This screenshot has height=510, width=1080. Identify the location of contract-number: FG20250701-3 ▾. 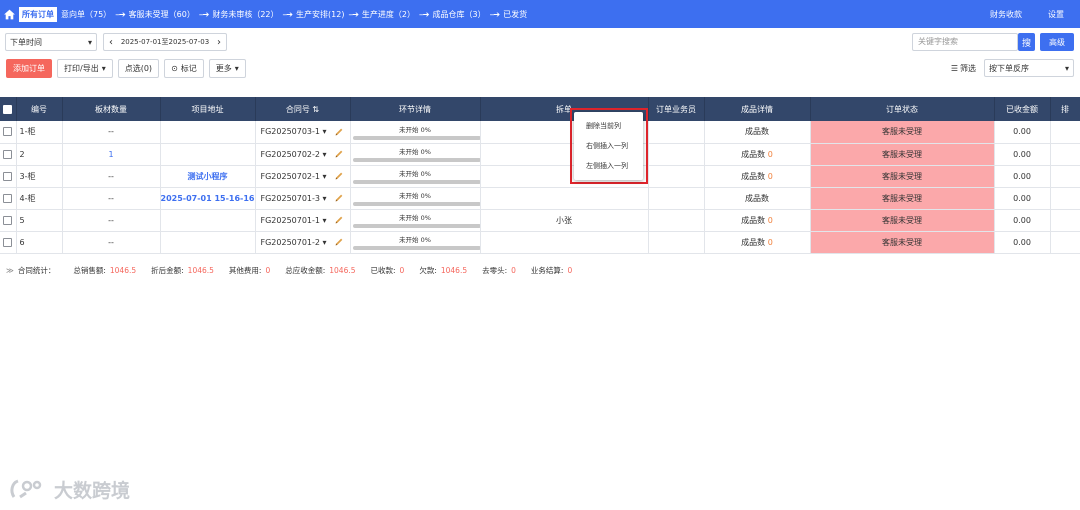
(294, 198).